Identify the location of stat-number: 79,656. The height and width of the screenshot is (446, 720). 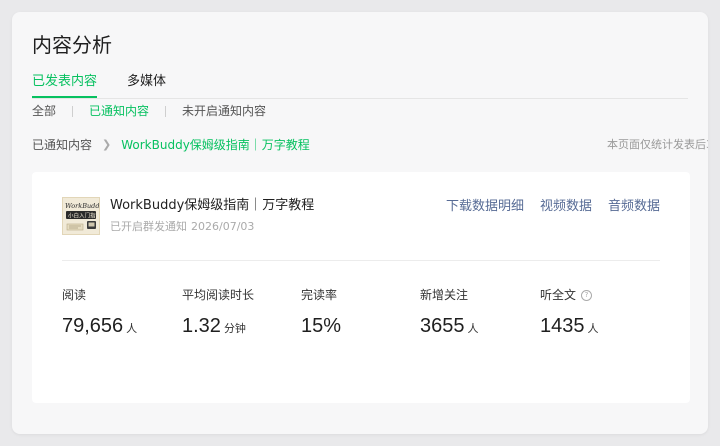
(93, 326).